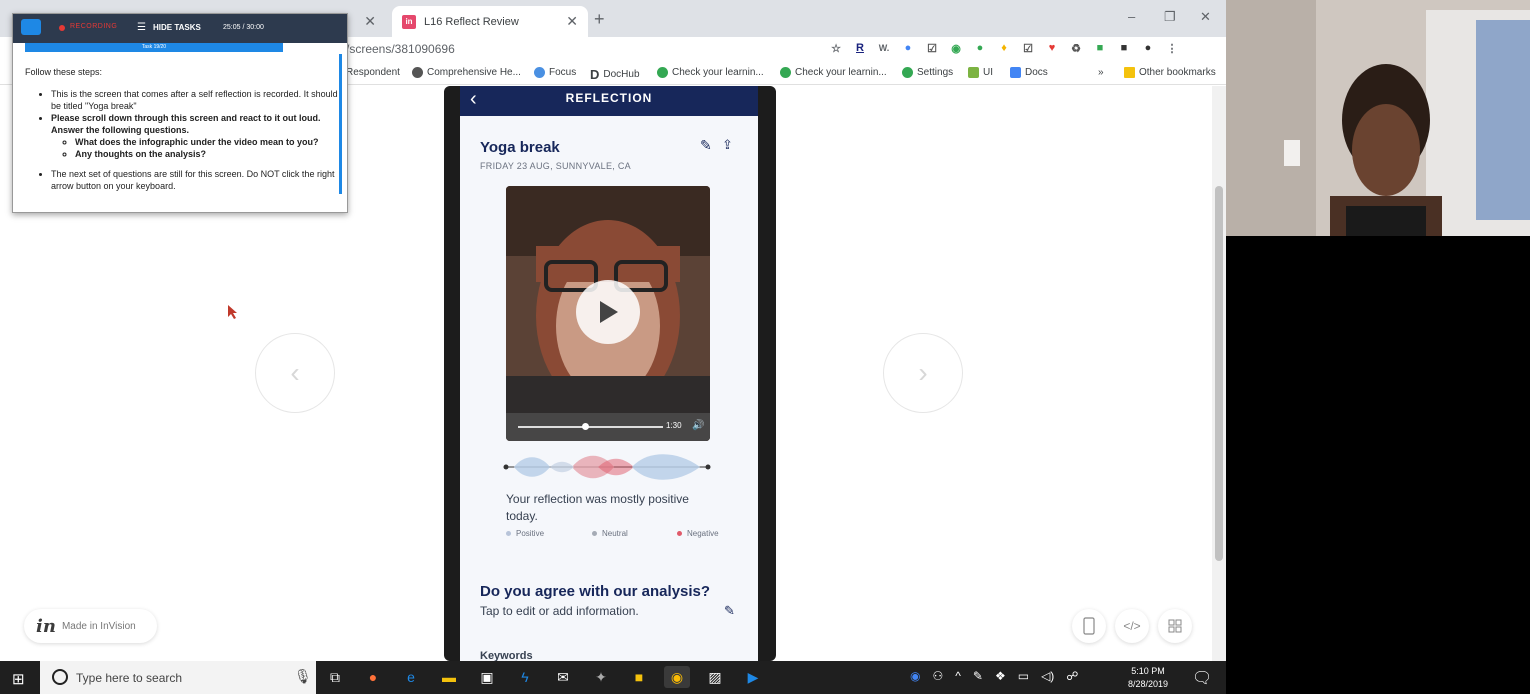  Describe the element at coordinates (615, 533) in the screenshot. I see `legend-label: Neutral` at that location.